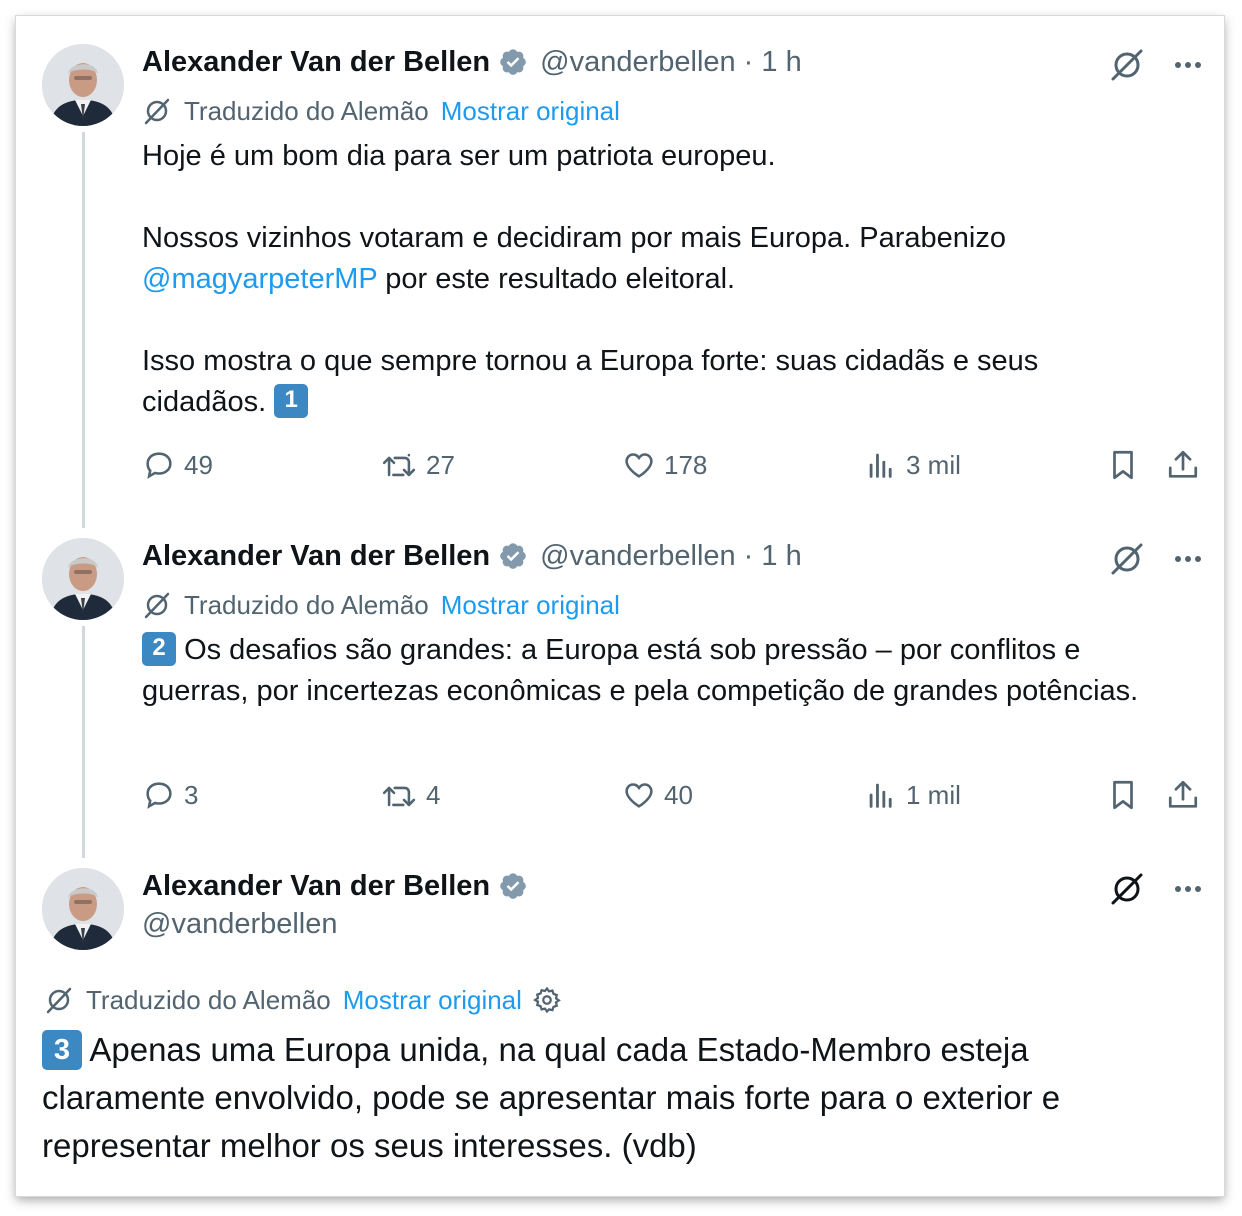 This screenshot has width=1242, height=1216. I want to click on reply-button: 3, so click(170, 795).